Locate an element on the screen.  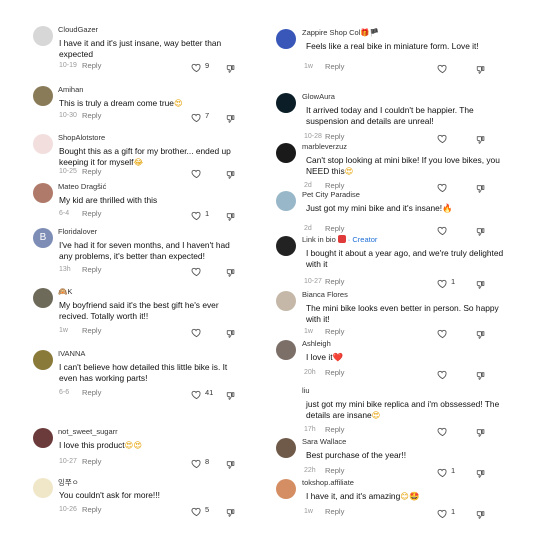
comment-username: liu is located at coordinates (306, 390).